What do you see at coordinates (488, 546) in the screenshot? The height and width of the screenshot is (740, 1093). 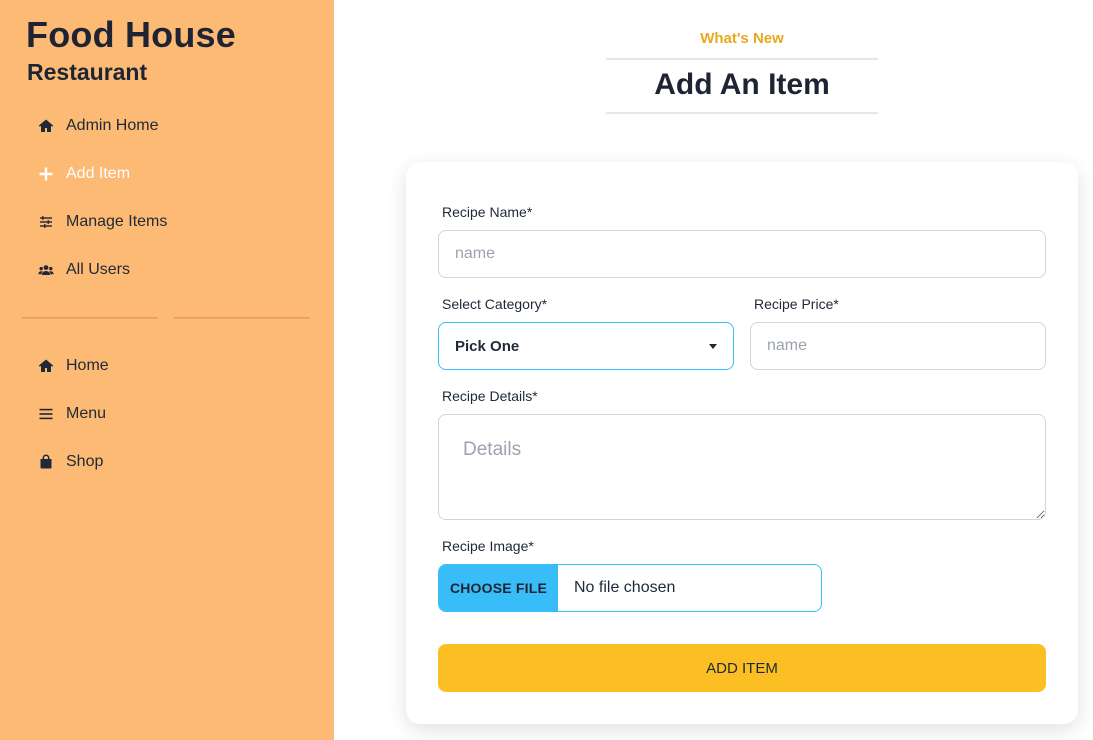 I see `recipe-image-label: Recipe Image*` at bounding box center [488, 546].